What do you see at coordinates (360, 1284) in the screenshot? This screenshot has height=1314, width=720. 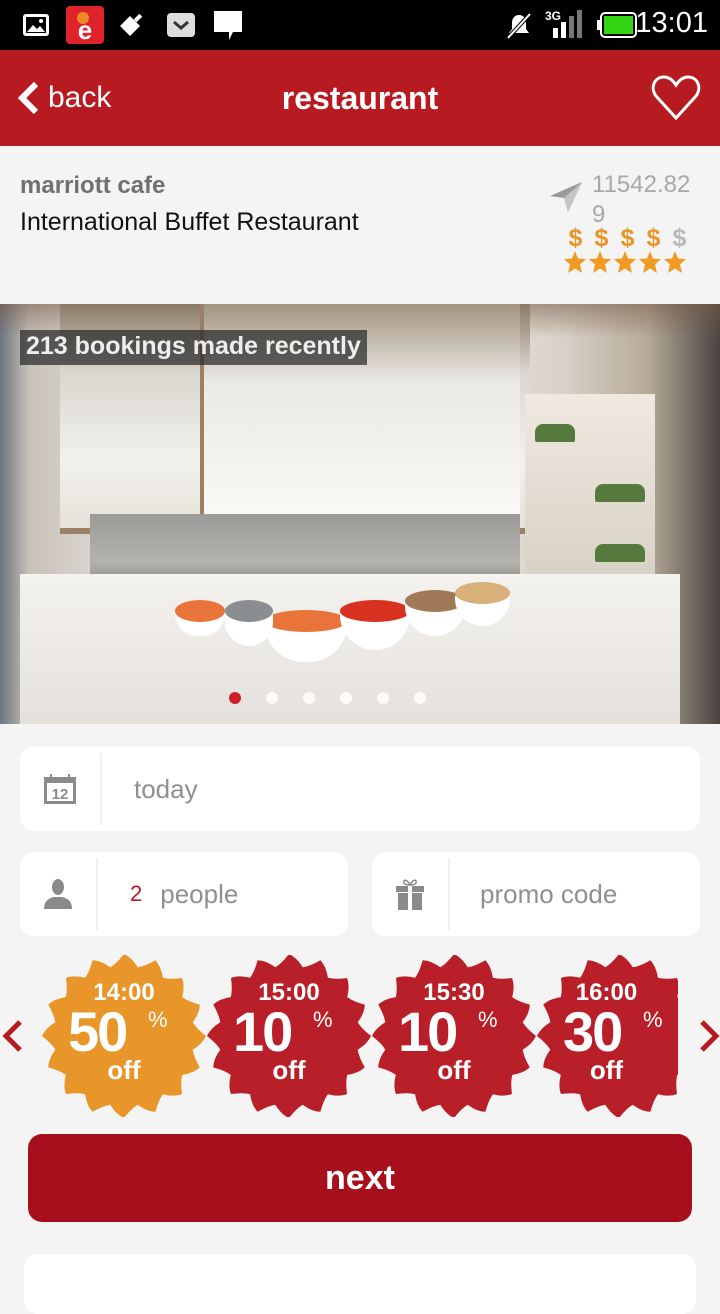 I see `bottom-card` at bounding box center [360, 1284].